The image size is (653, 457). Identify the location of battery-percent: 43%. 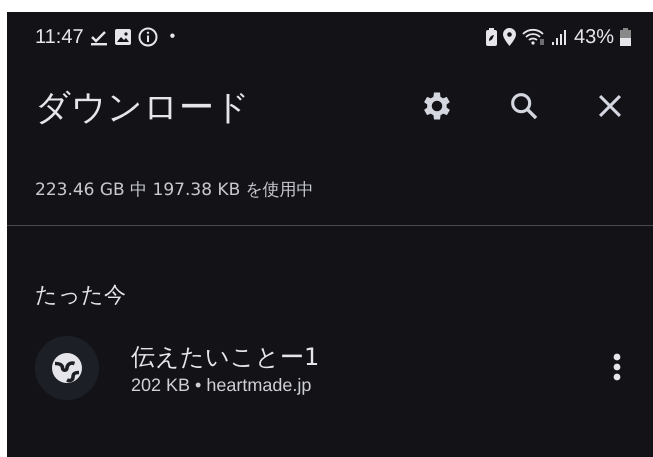
(594, 37).